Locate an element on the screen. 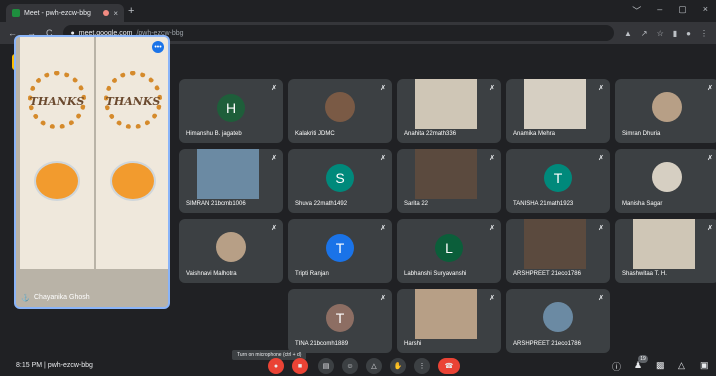 This screenshot has height=376, width=716. mic-off-icon: ● is located at coordinates (276, 366).